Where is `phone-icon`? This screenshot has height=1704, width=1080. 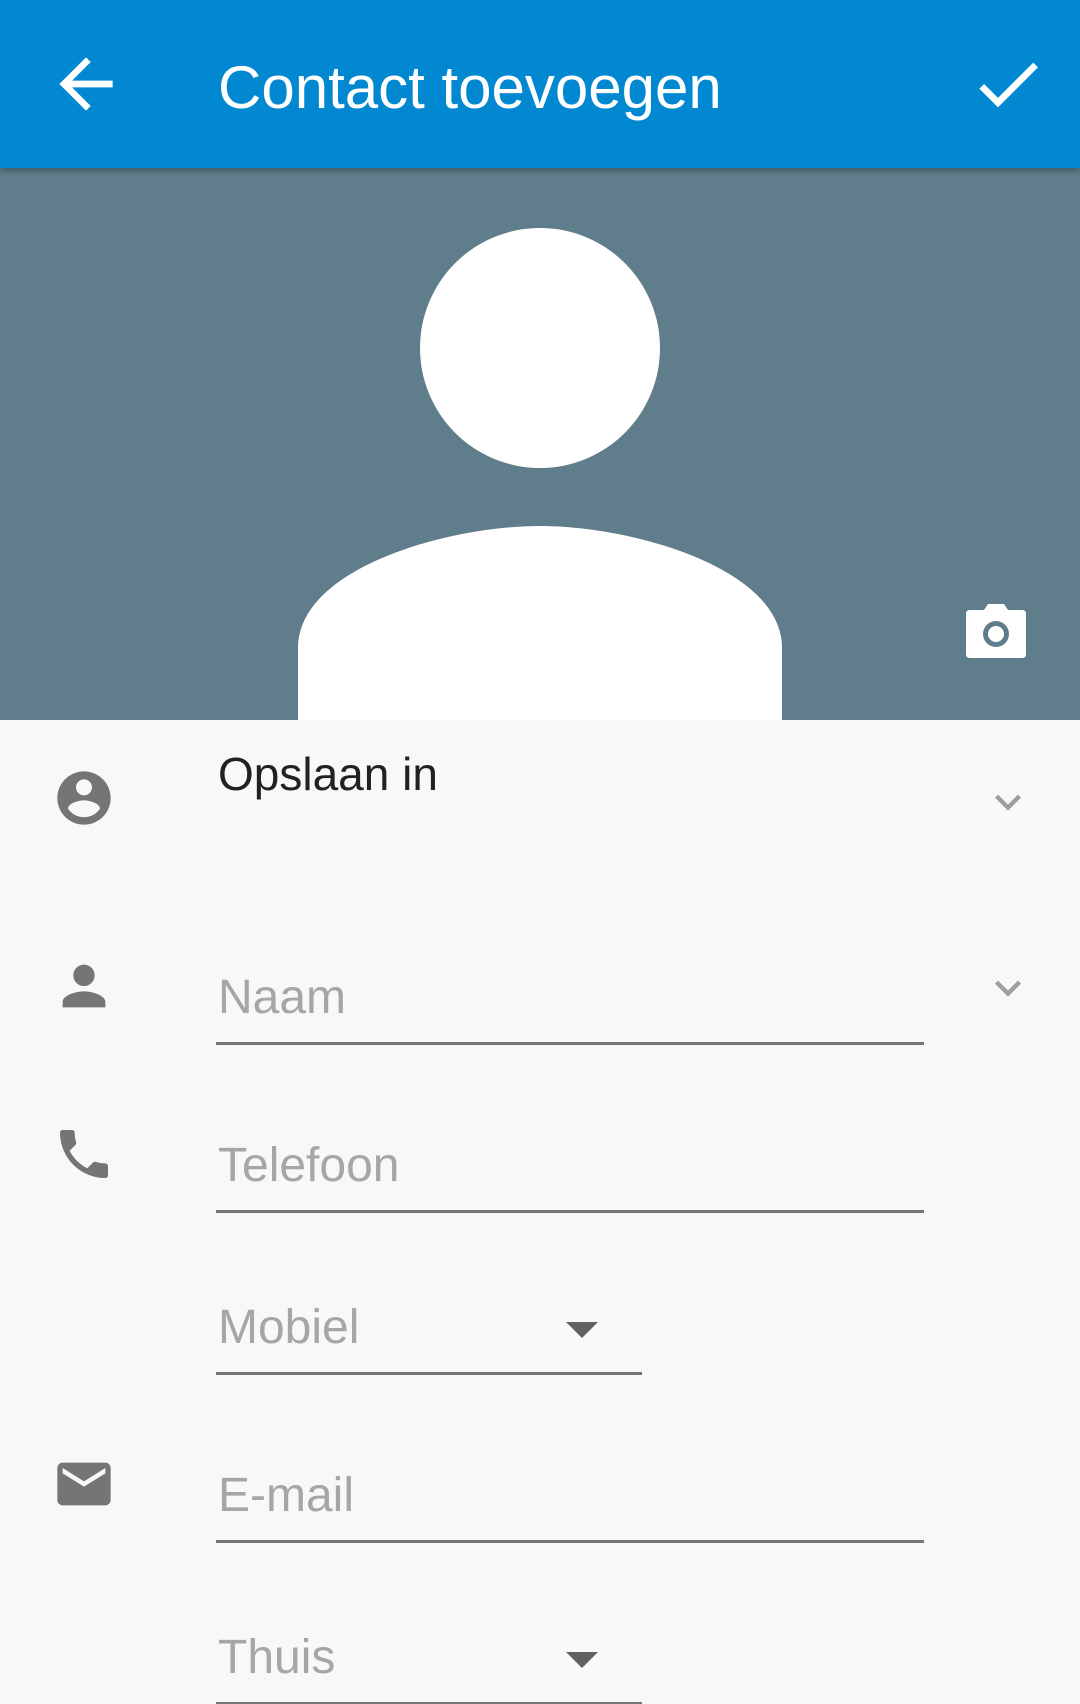
phone-icon is located at coordinates (84, 1154).